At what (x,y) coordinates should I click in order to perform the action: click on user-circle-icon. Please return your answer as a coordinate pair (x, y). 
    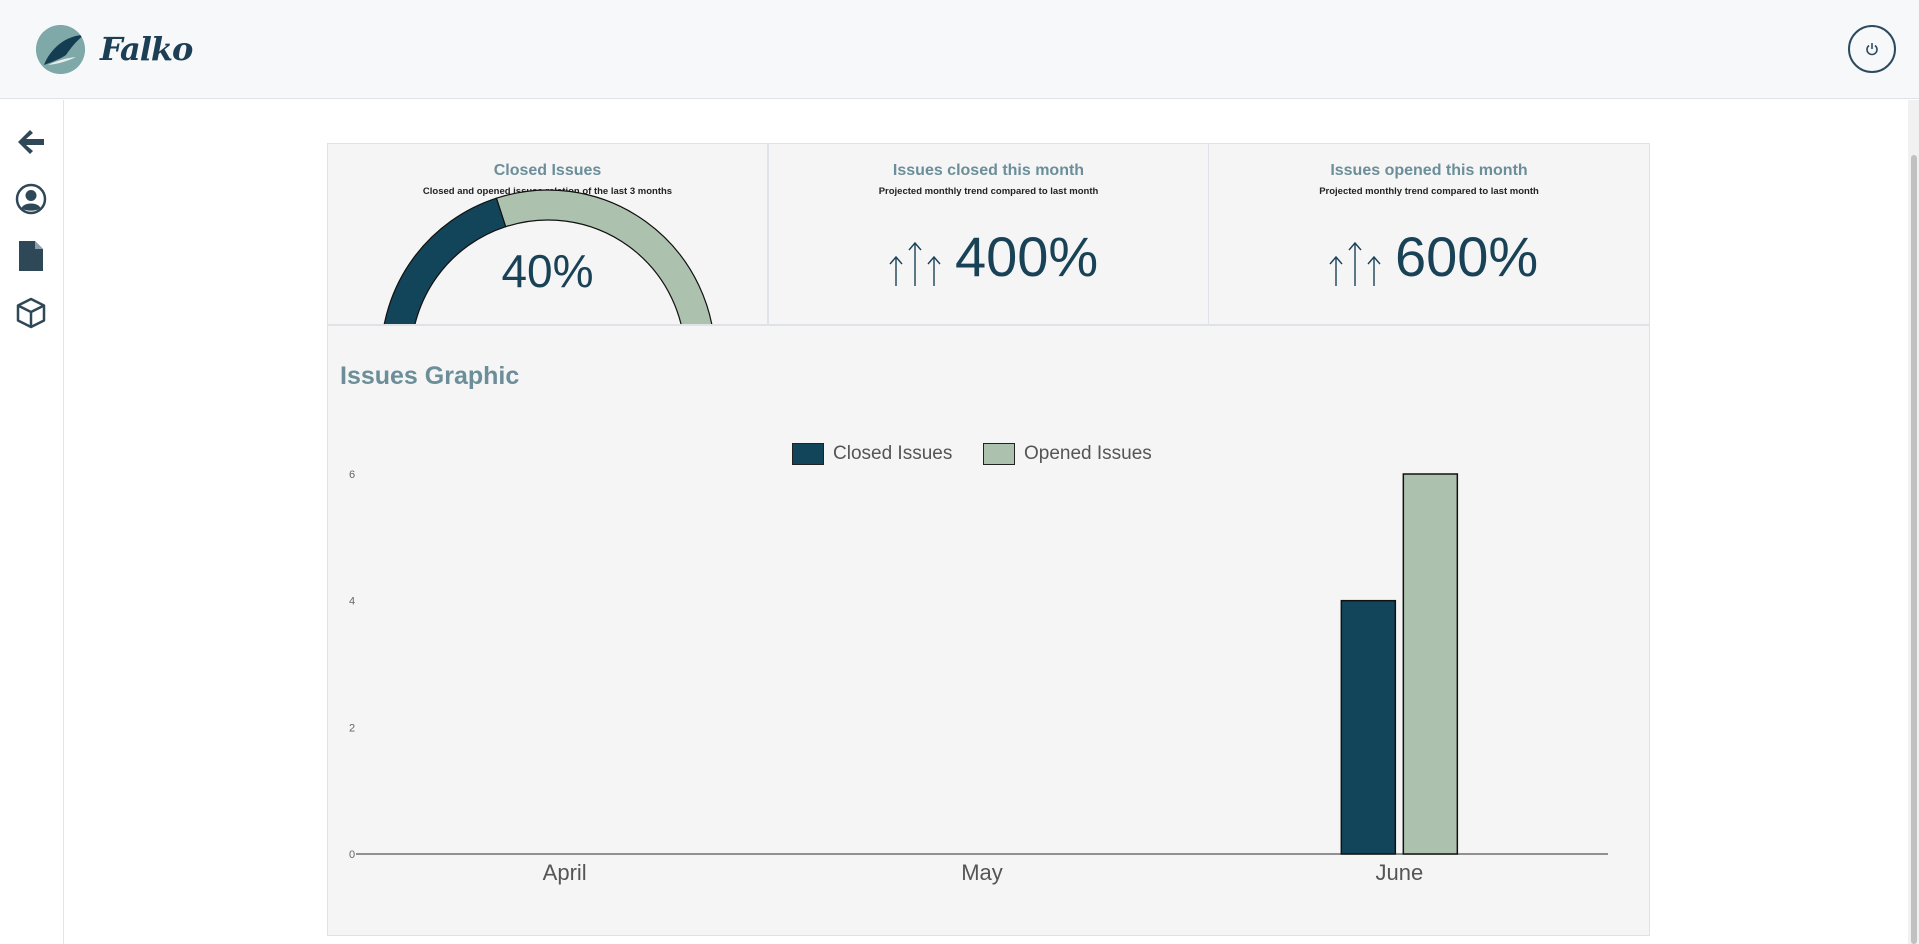
    Looking at the image, I should click on (31, 199).